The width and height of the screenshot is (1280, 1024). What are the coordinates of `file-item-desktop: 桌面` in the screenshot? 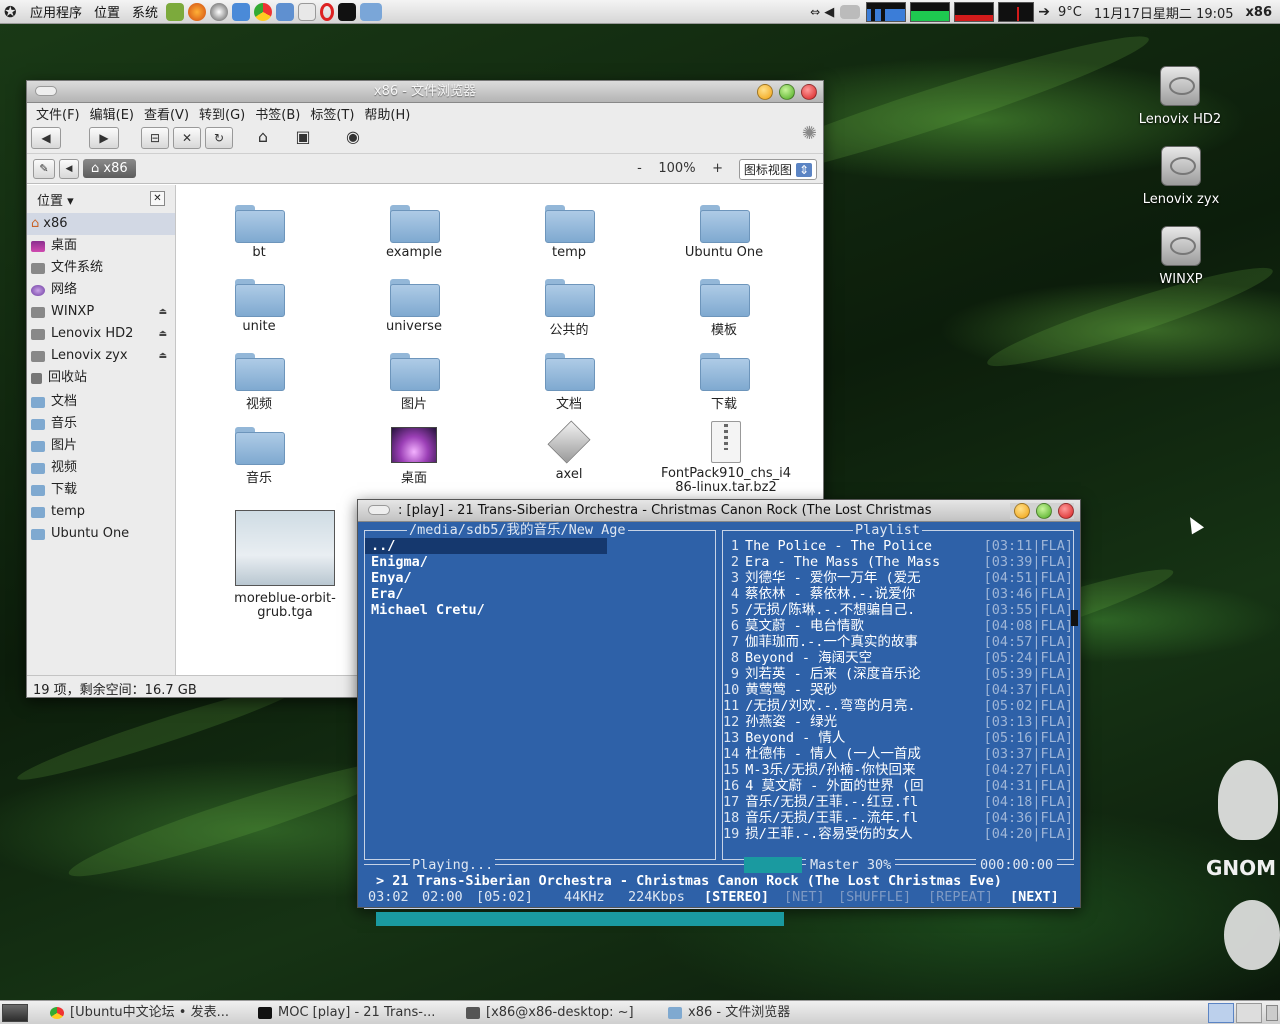 It's located at (414, 456).